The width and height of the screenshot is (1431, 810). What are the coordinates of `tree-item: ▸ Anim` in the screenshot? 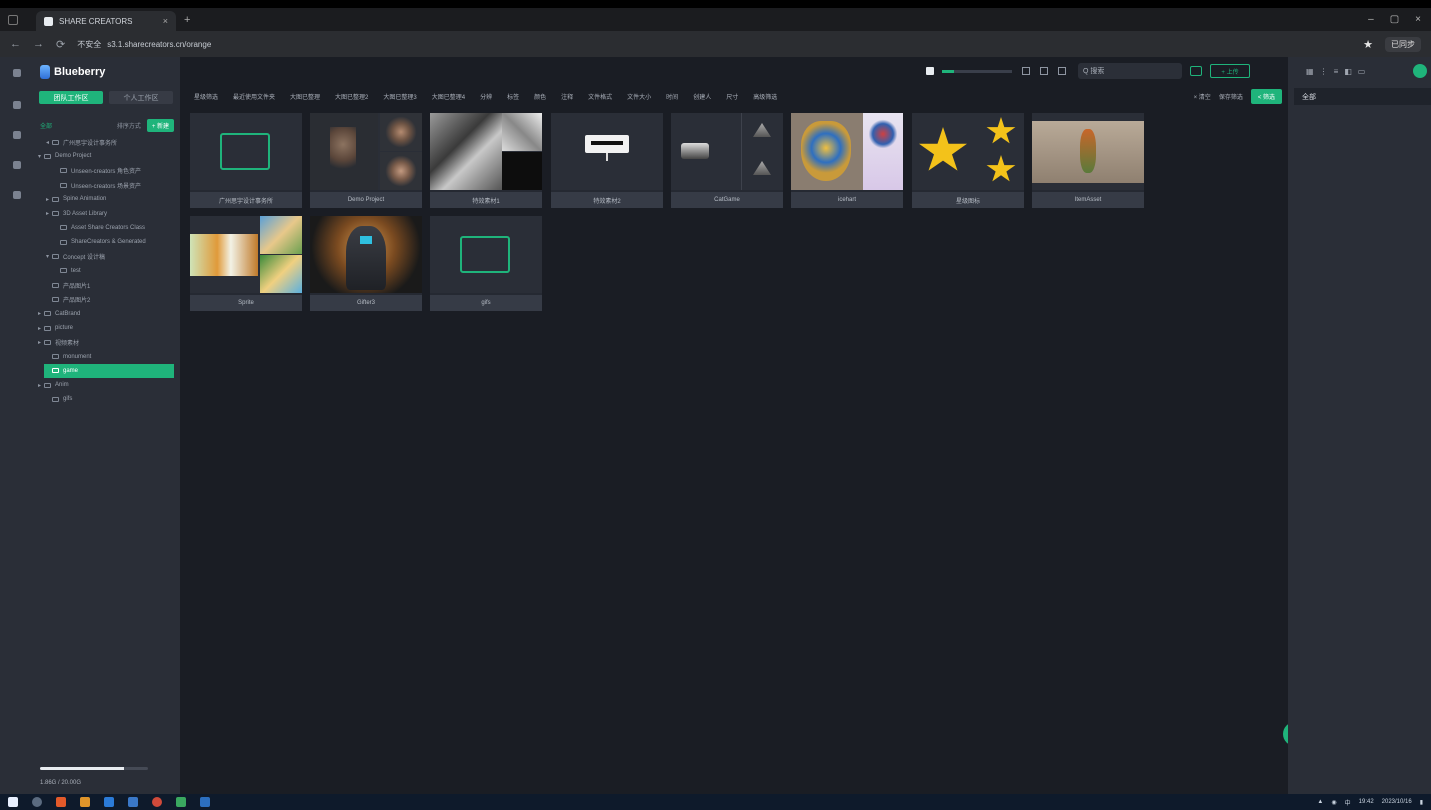 It's located at (107, 385).